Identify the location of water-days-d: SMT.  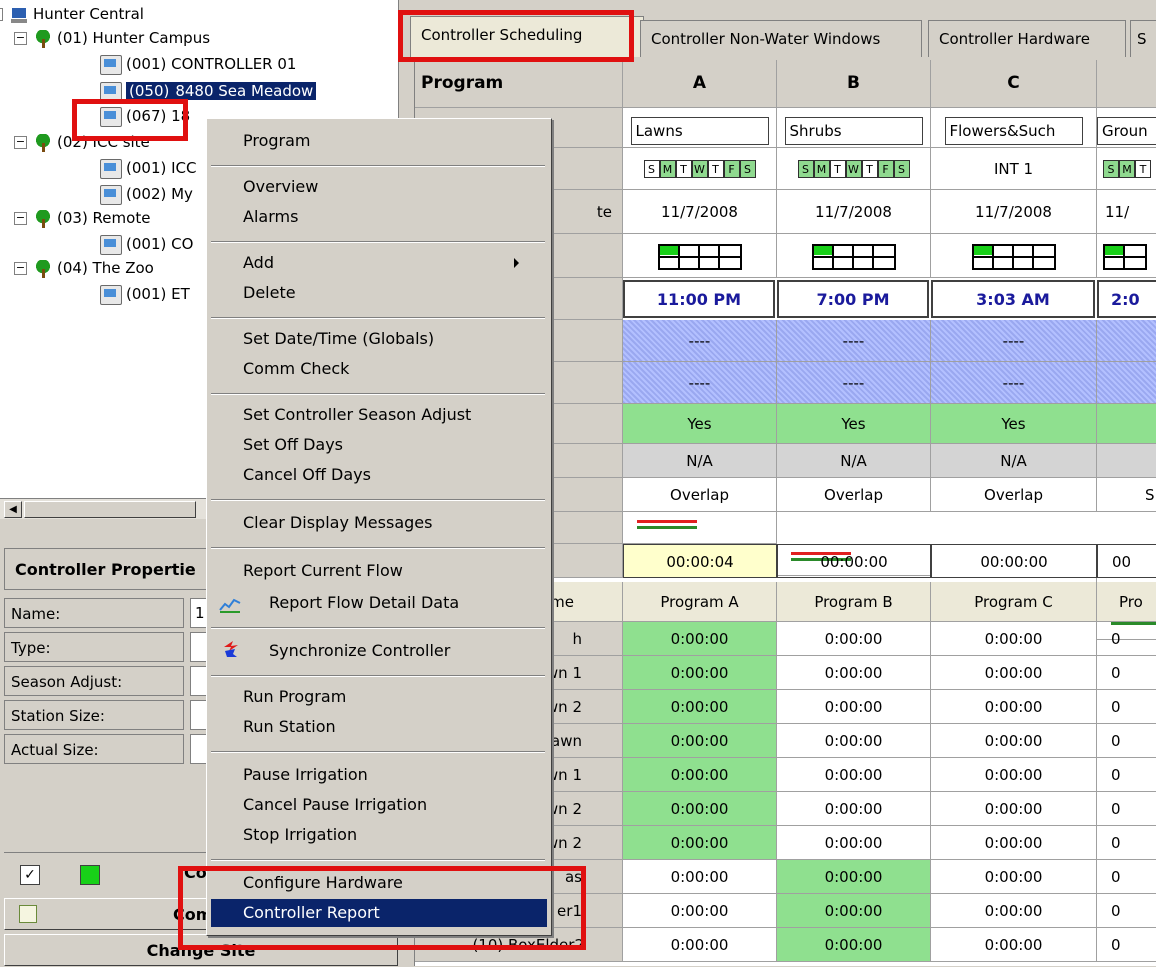
(1126, 169).